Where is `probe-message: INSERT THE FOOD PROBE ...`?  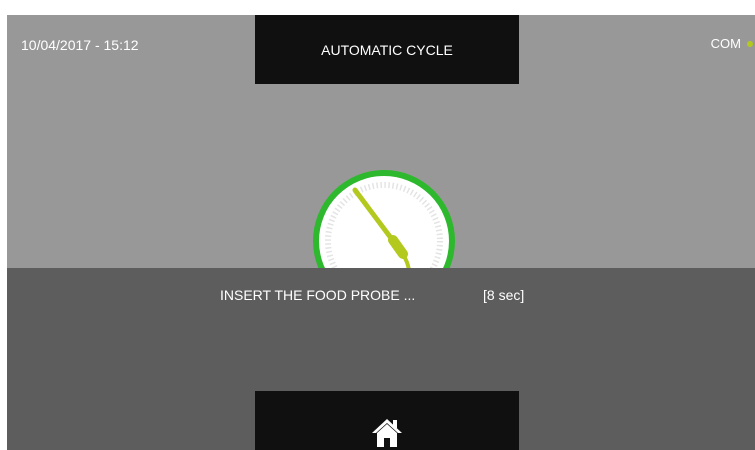 probe-message: INSERT THE FOOD PROBE ... is located at coordinates (318, 295).